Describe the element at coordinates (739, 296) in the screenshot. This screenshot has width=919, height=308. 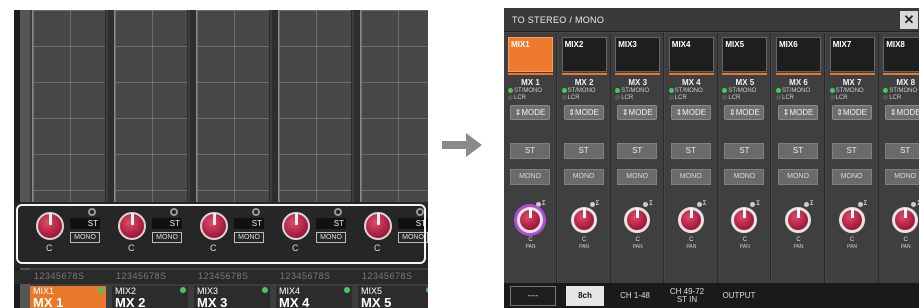
I see `tab-output: OUTPUT` at that location.